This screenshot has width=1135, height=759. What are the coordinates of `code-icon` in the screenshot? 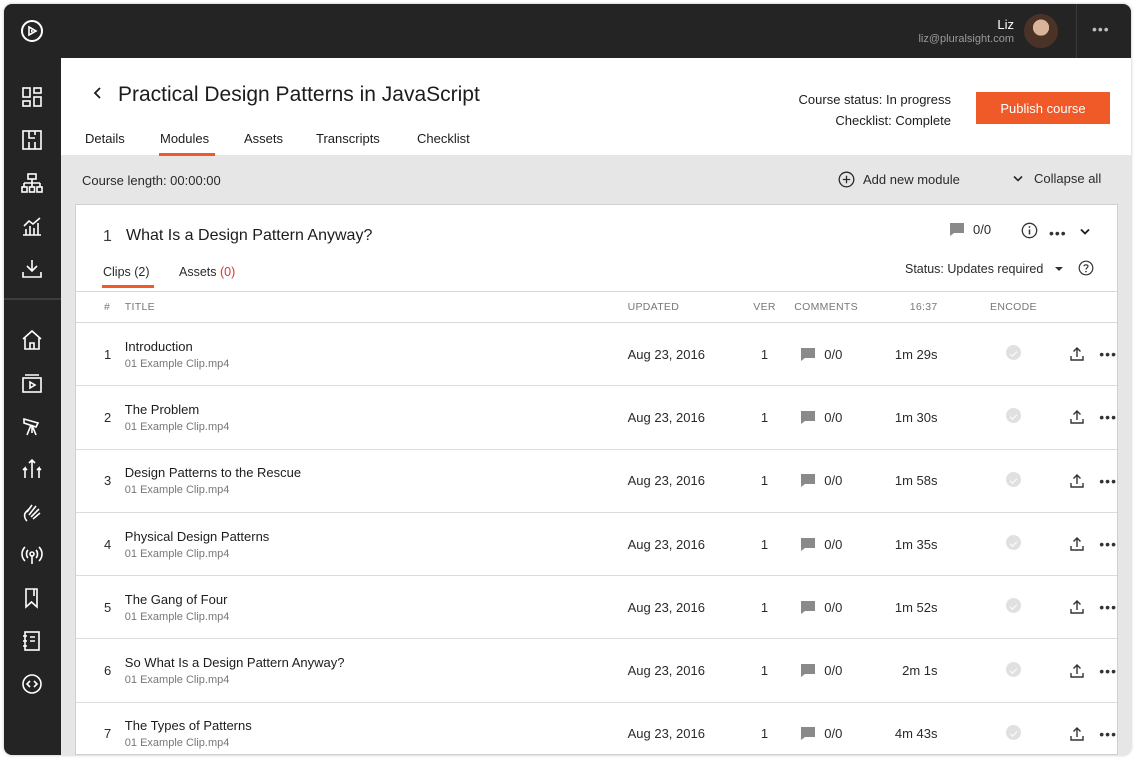 It's located at (32, 684).